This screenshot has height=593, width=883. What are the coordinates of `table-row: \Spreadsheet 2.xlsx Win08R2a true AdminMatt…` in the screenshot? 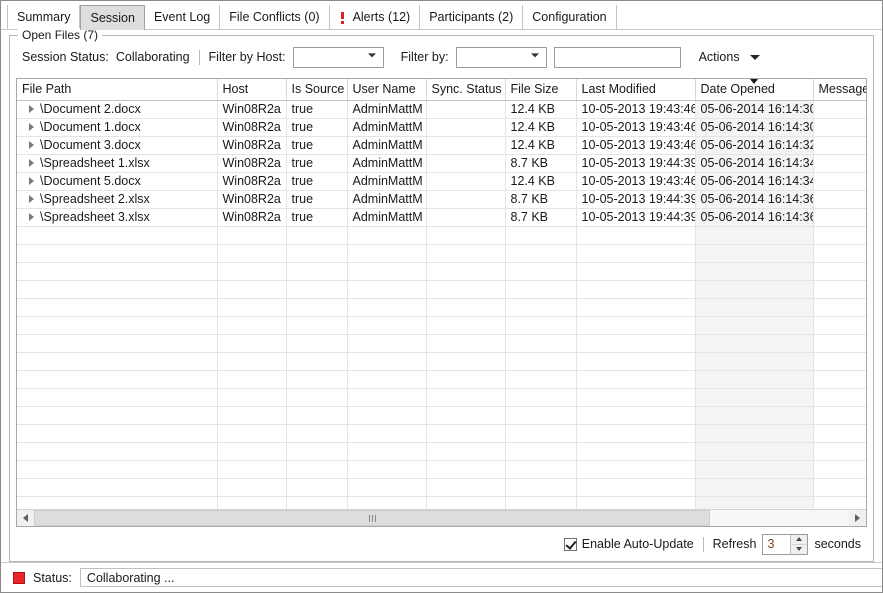 It's located at (441, 199).